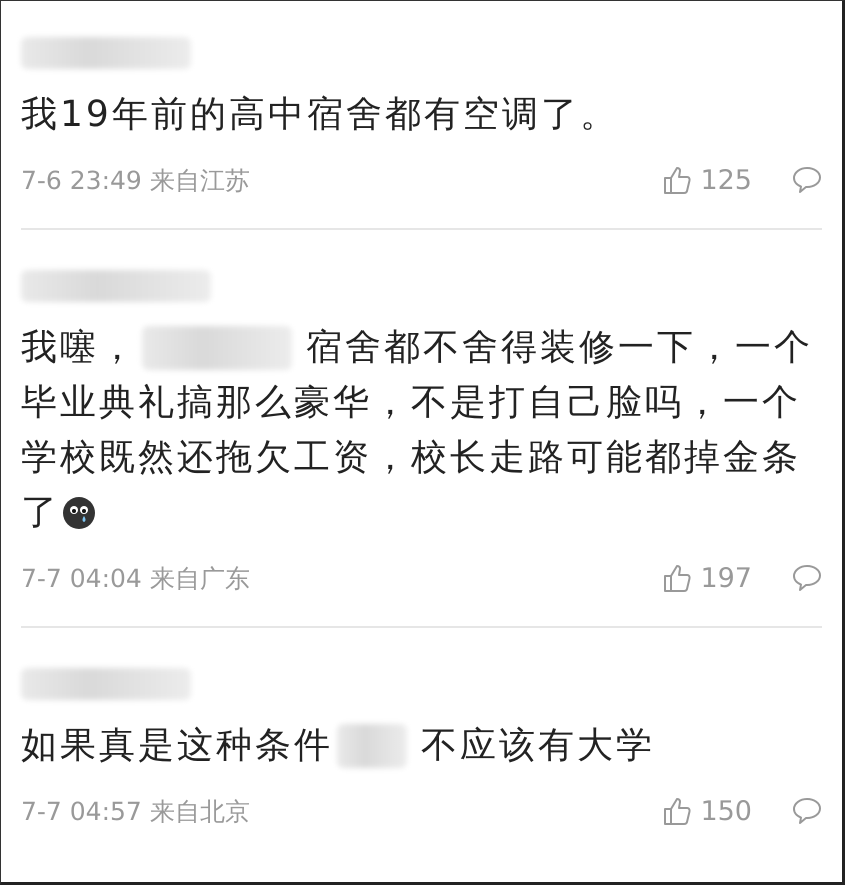 This screenshot has width=849, height=889. What do you see at coordinates (411, 458) in the screenshot?
I see `comment-text: 学校既然还拖欠工资，校长走路可能都掉金条` at bounding box center [411, 458].